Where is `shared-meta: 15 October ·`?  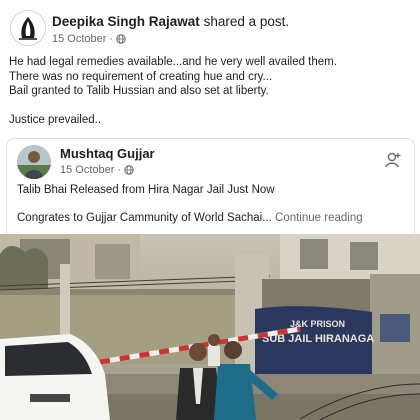
shared-meta: 15 October · is located at coordinates (97, 170).